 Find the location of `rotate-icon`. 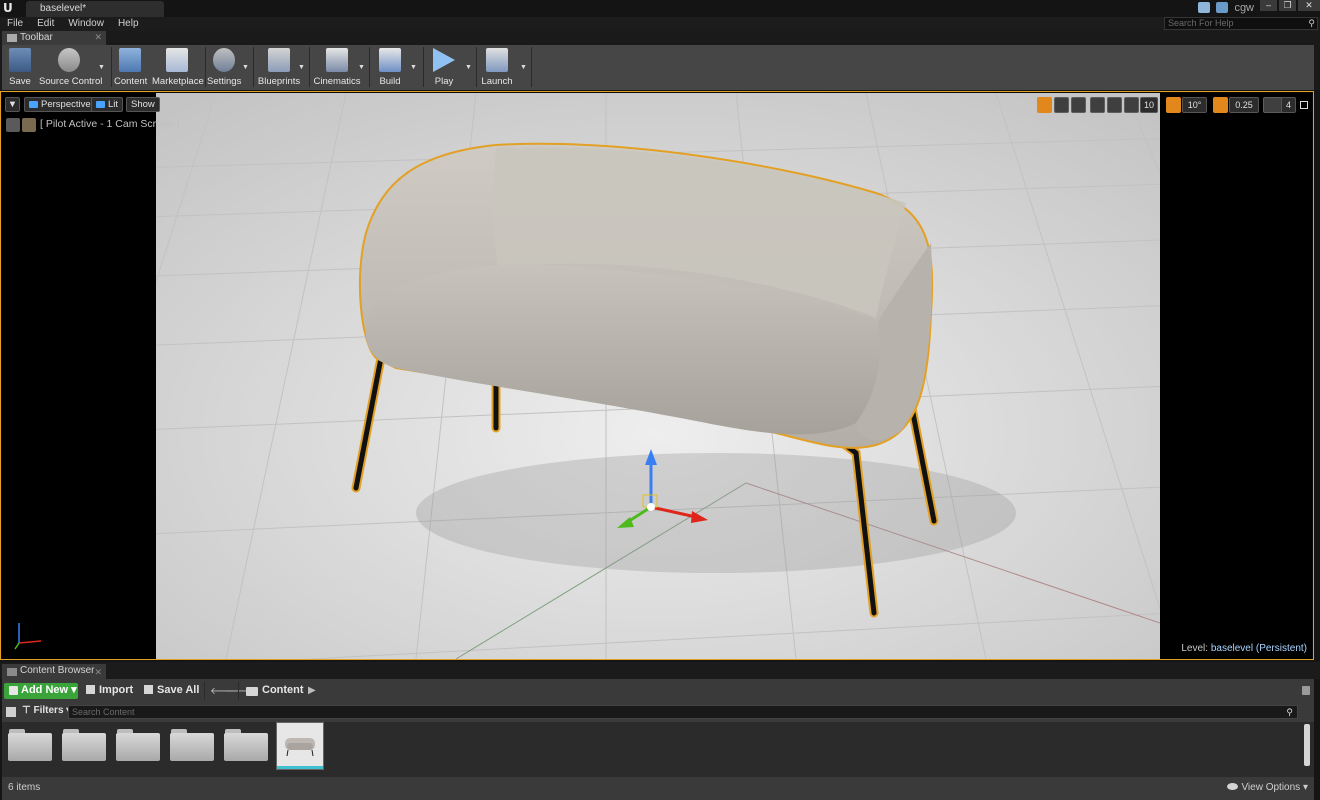

rotate-icon is located at coordinates (1061, 105).